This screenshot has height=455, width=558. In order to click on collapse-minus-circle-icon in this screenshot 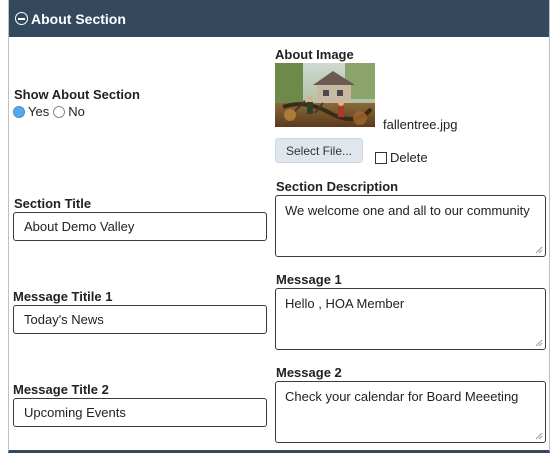, I will do `click(21, 18)`.